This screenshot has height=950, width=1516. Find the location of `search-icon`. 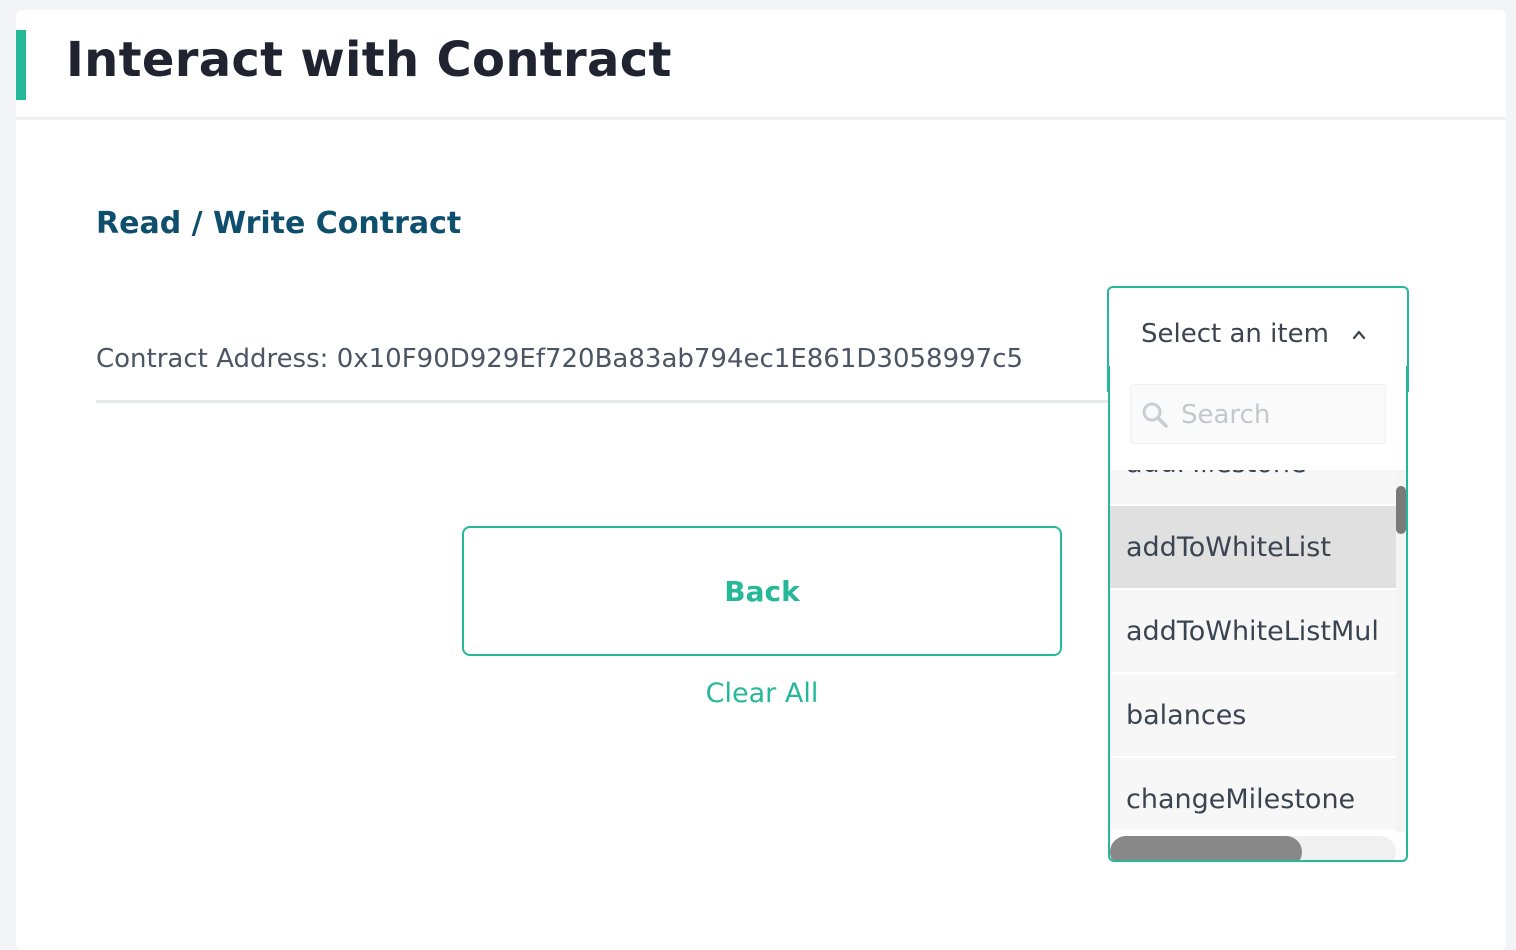

search-icon is located at coordinates (1155, 415).